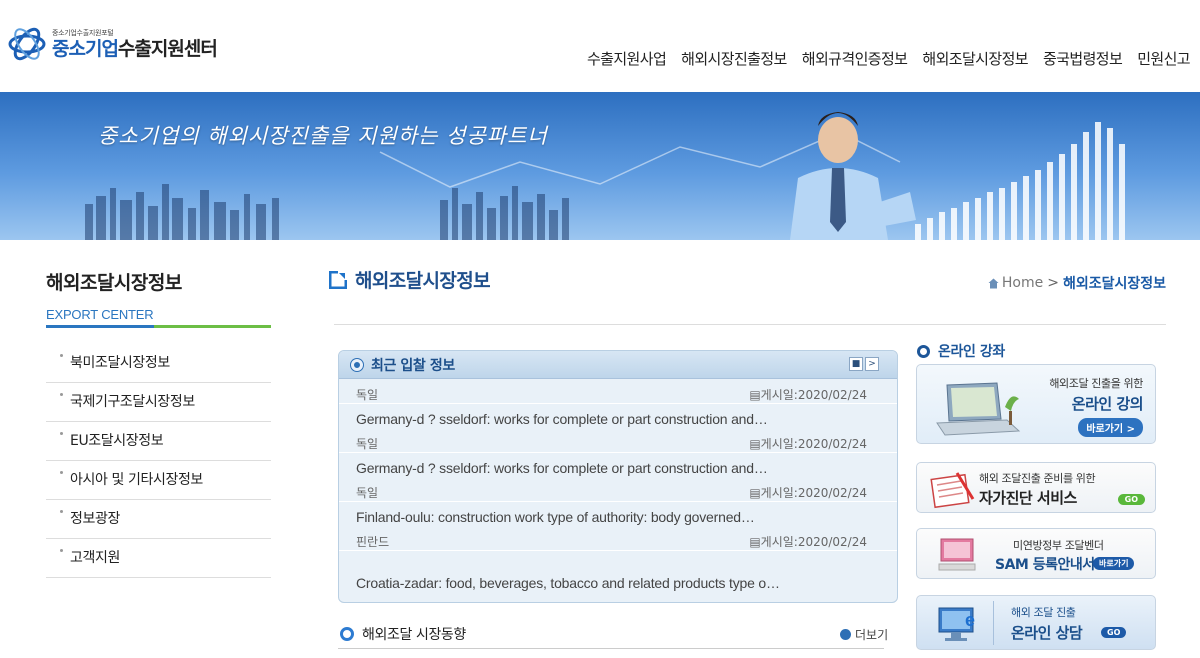  I want to click on breadcrumb-current: 해외조달시장정보, so click(1114, 284).